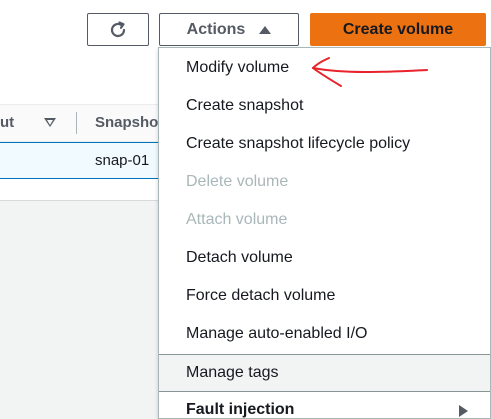  What do you see at coordinates (245, 105) in the screenshot?
I see `menu-item-label: Create snapshot` at bounding box center [245, 105].